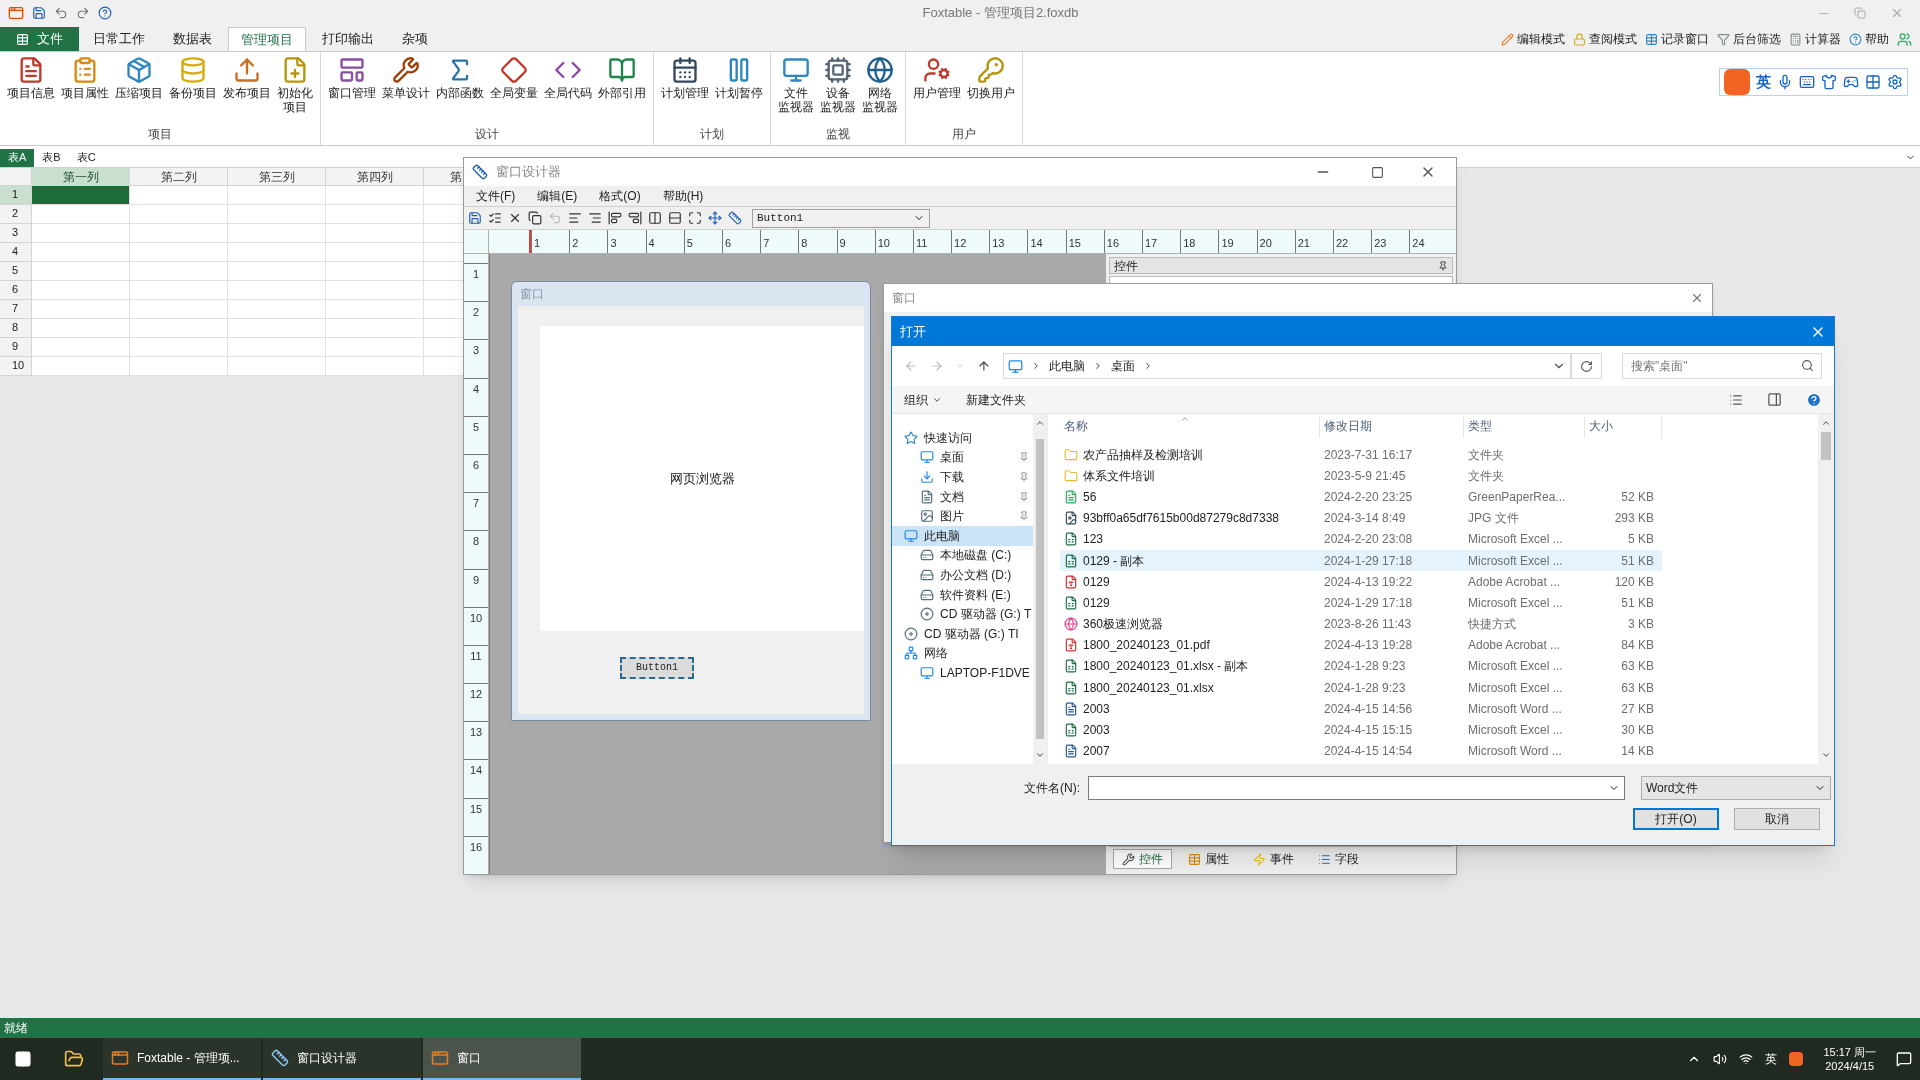 Image resolution: width=1920 pixels, height=1080 pixels. What do you see at coordinates (406, 78) in the screenshot?
I see `ribbon-button: 菜单设计` at bounding box center [406, 78].